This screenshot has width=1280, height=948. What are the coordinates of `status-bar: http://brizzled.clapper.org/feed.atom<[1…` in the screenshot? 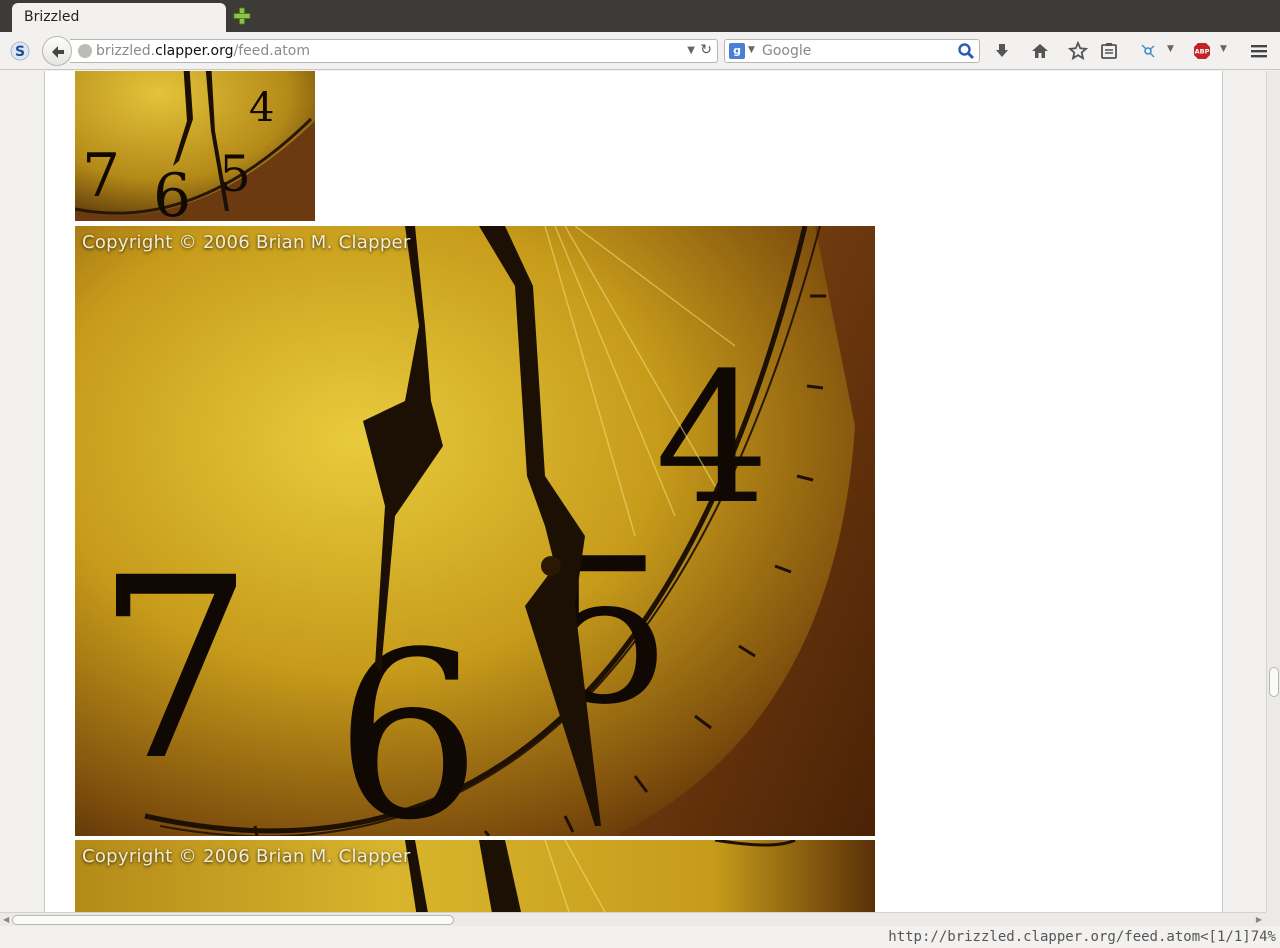 It's located at (640, 937).